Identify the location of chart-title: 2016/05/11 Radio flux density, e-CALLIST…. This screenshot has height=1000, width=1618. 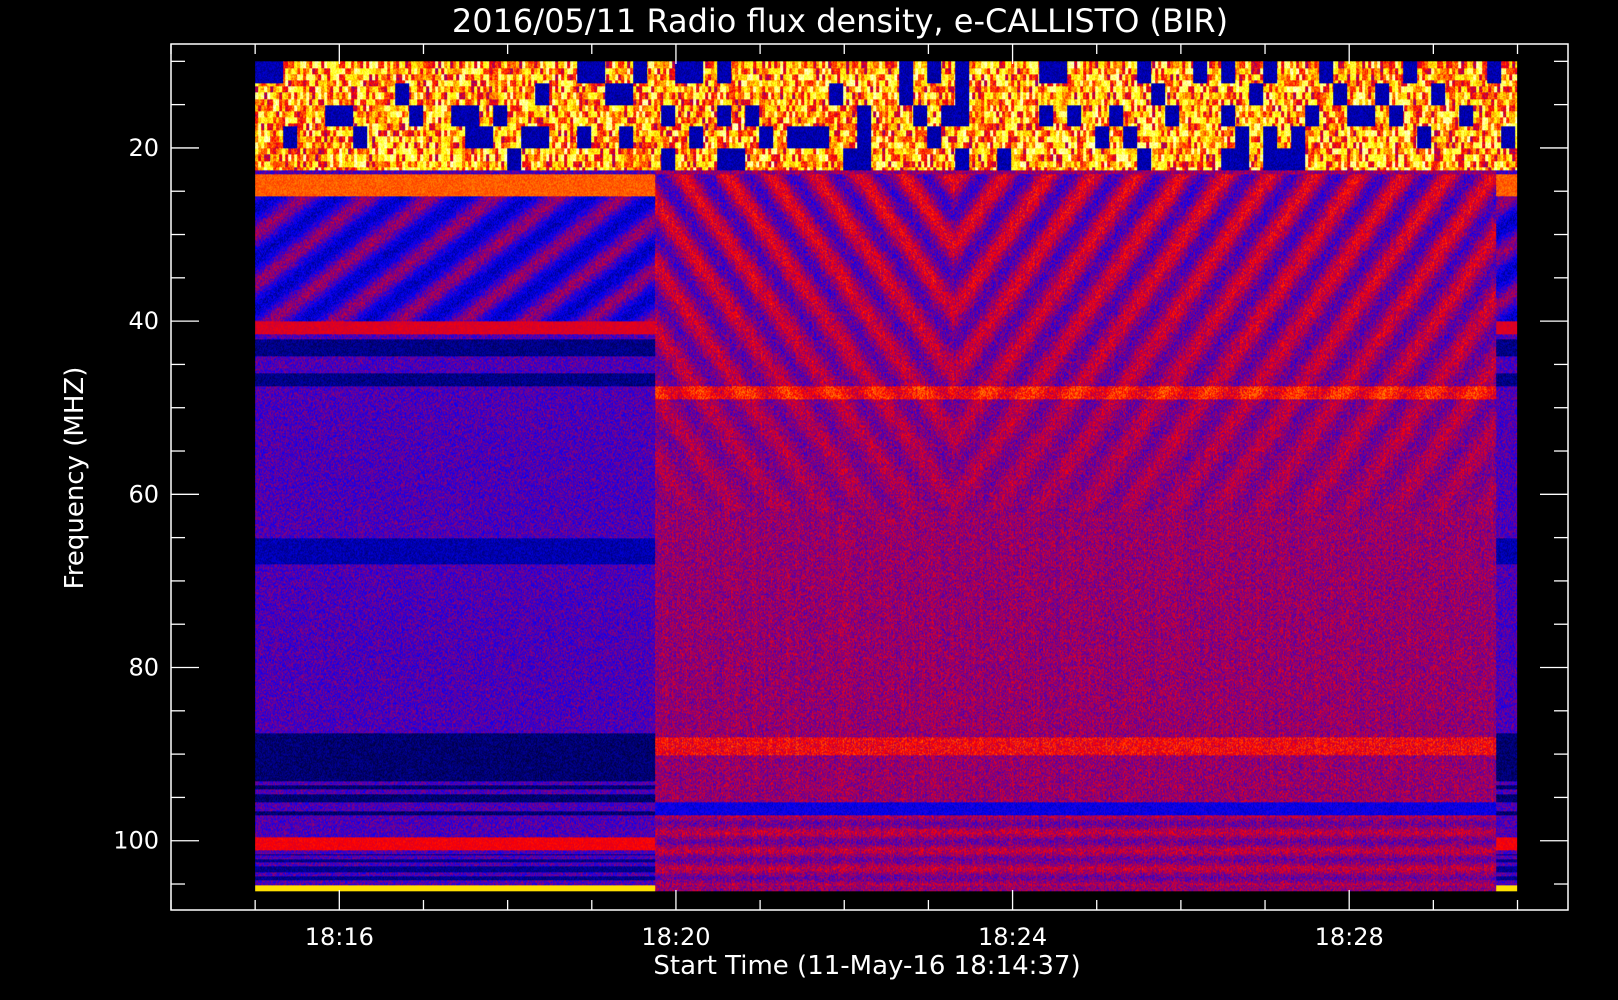
(840, 21).